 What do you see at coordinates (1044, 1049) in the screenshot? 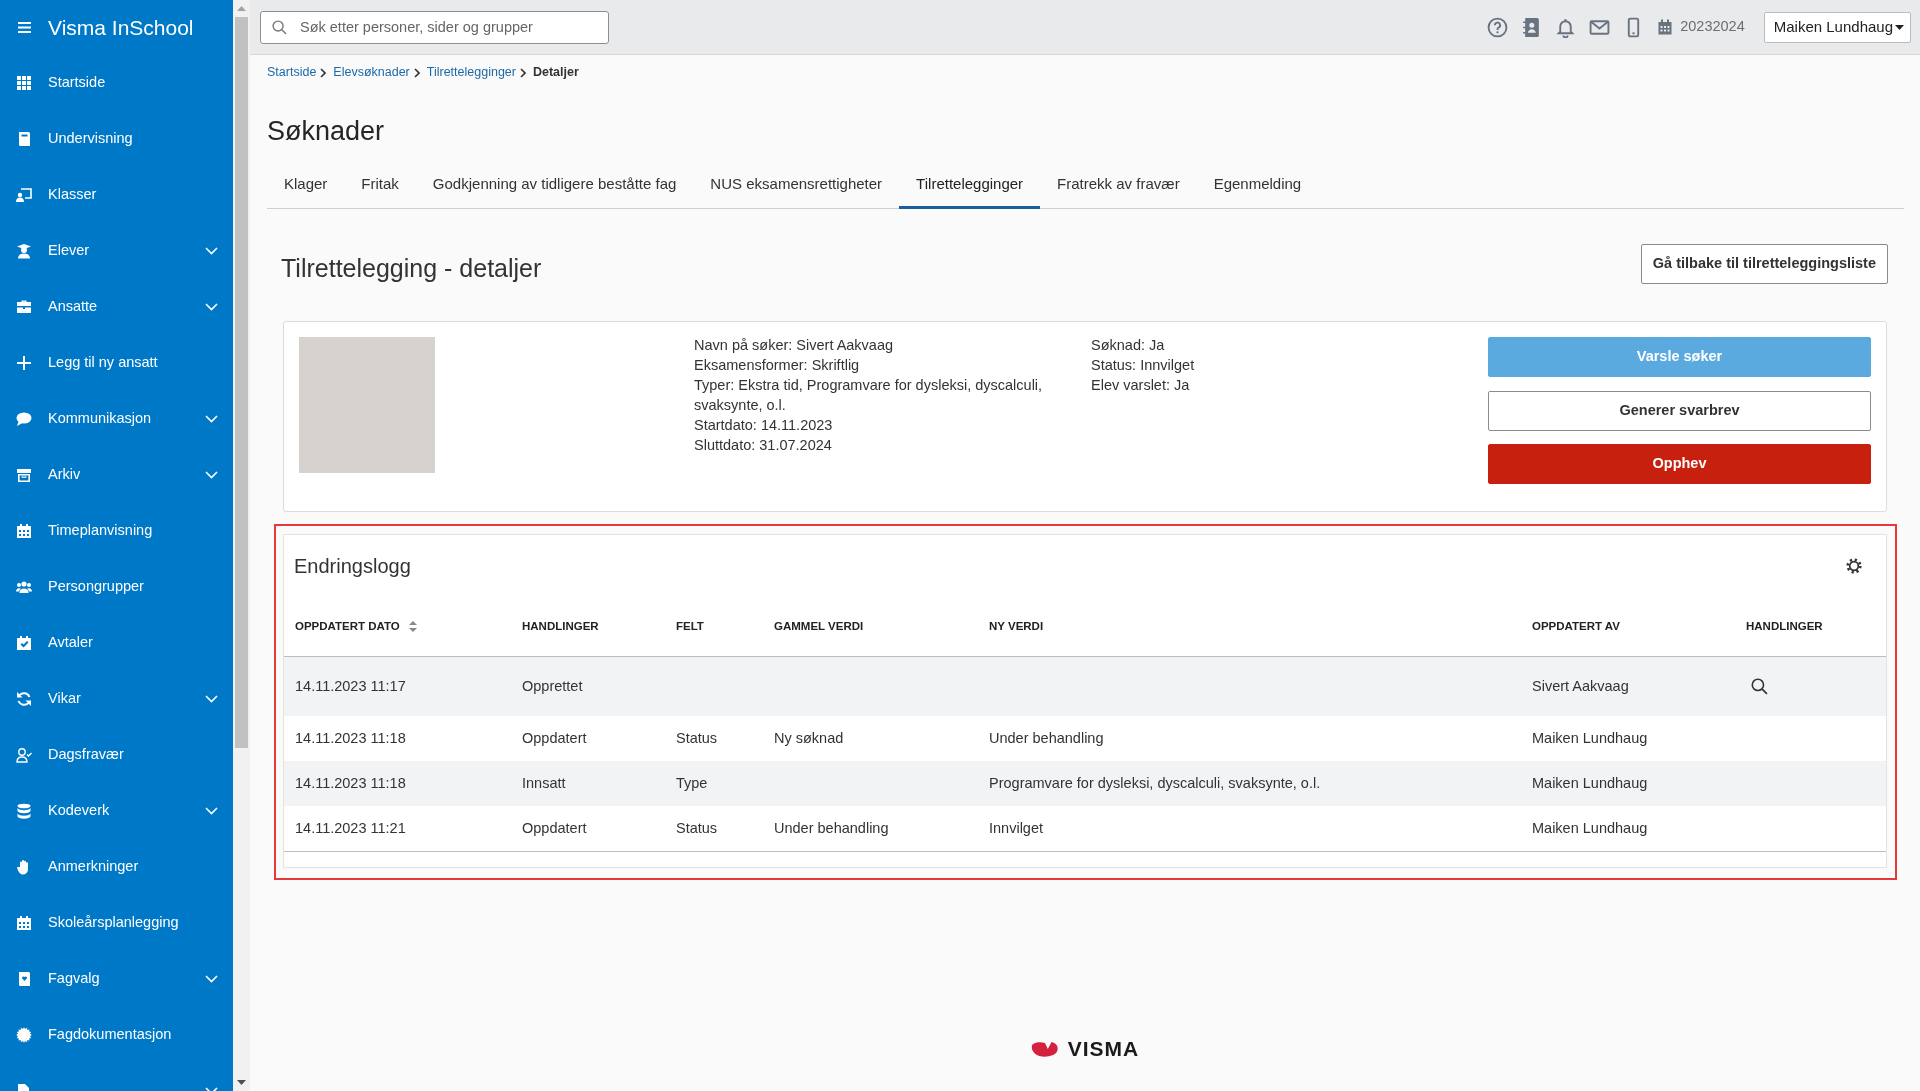
I see `logo-icon` at bounding box center [1044, 1049].